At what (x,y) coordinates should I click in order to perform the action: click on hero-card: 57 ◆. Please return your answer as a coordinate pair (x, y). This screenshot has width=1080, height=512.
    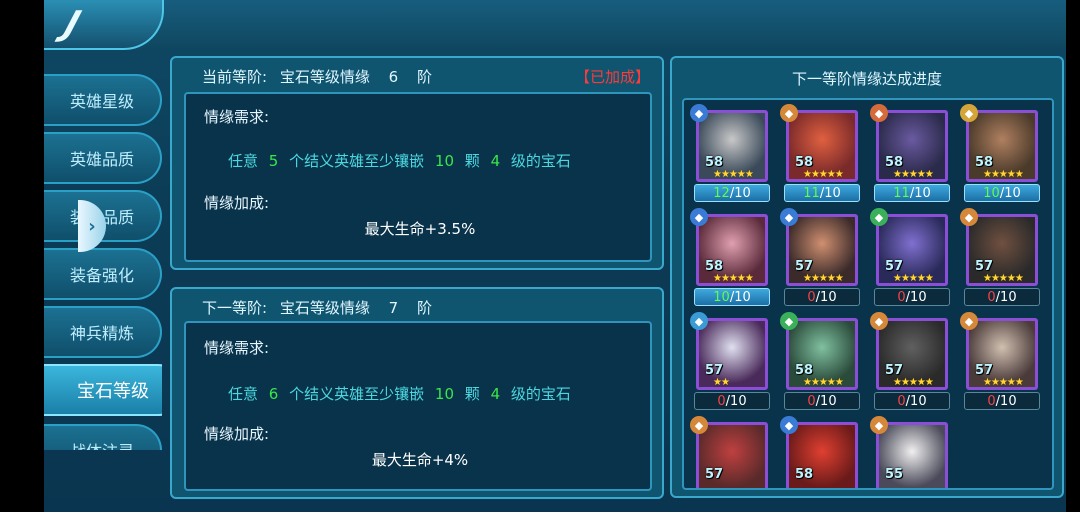
    Looking at the image, I should click on (730, 452).